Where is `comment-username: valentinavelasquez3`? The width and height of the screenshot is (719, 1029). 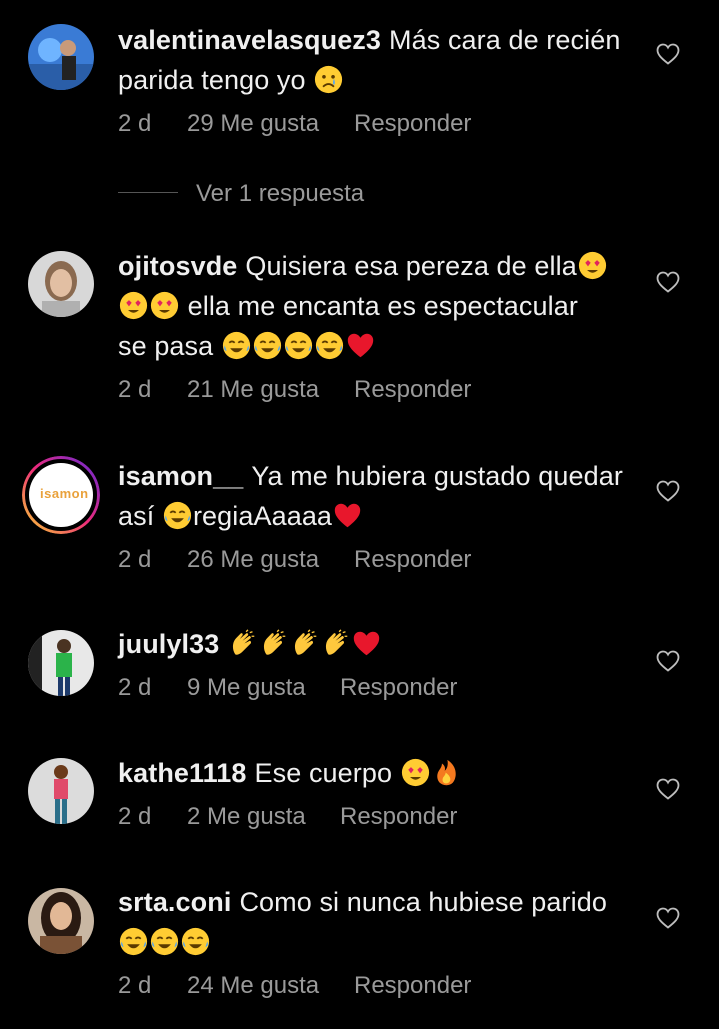 comment-username: valentinavelasquez3 is located at coordinates (249, 40).